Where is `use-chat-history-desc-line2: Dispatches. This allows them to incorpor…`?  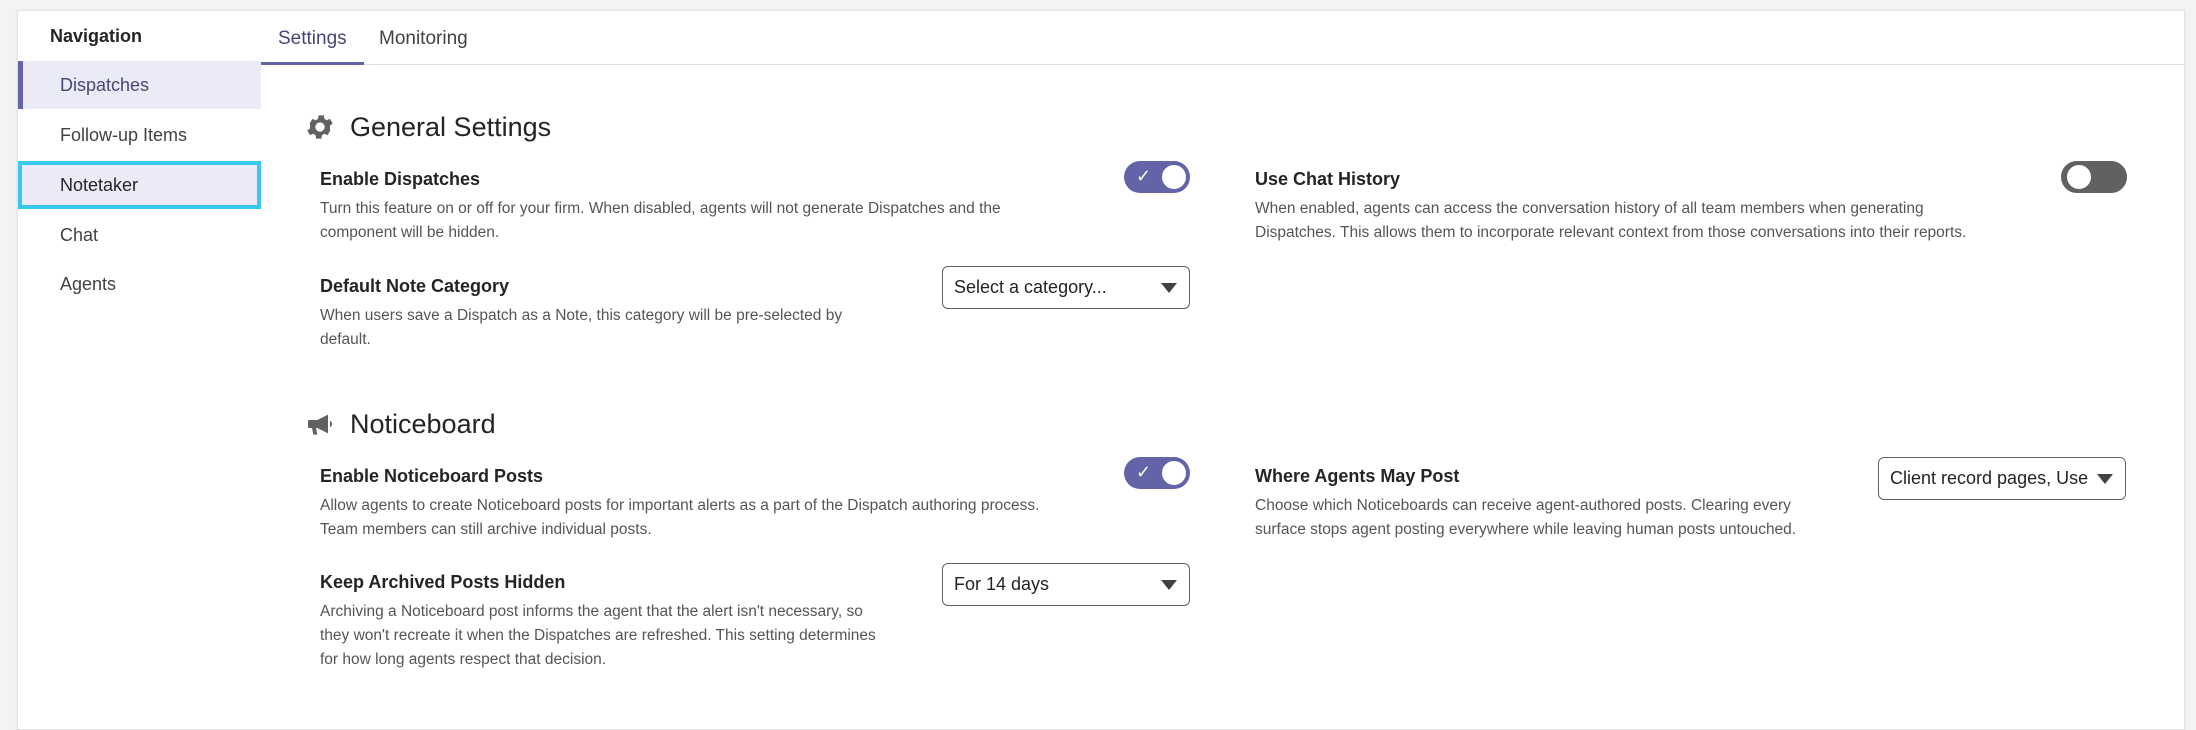 use-chat-history-desc-line2: Dispatches. This allows them to incorpor… is located at coordinates (1611, 232).